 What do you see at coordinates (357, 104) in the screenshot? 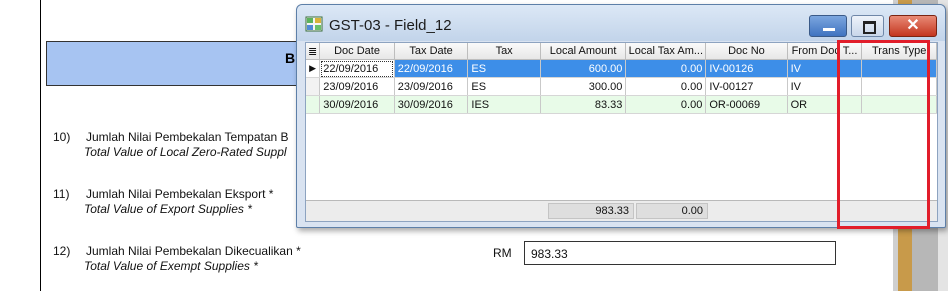
I see `cell-doc-date: 30/09/2016` at bounding box center [357, 104].